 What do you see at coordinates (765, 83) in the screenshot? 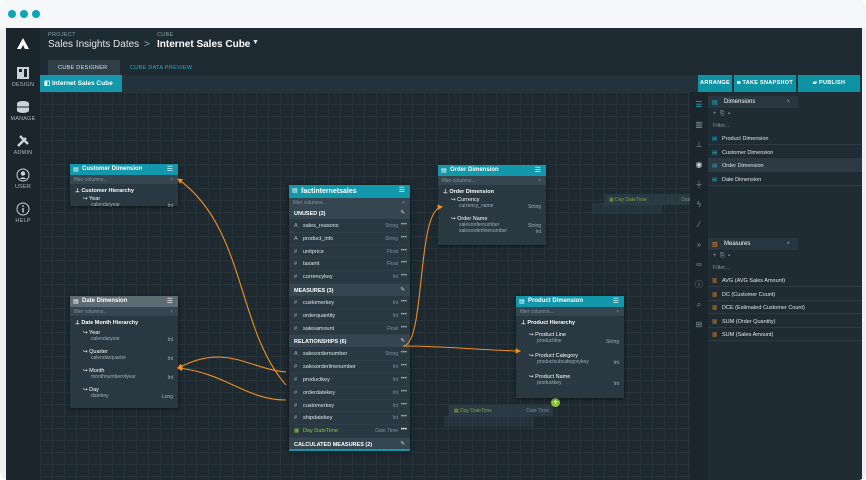
I see `take-snapshot-button: ◙ TAKE SNAPSHOT` at bounding box center [765, 83].